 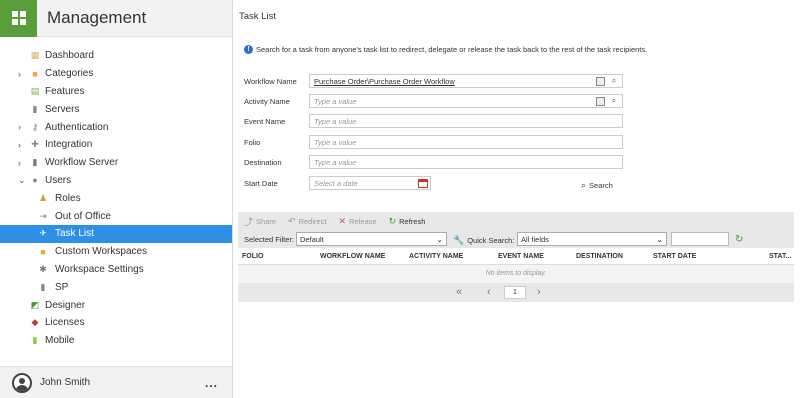 What do you see at coordinates (261, 183) in the screenshot?
I see `start-date-label: Start Date` at bounding box center [261, 183].